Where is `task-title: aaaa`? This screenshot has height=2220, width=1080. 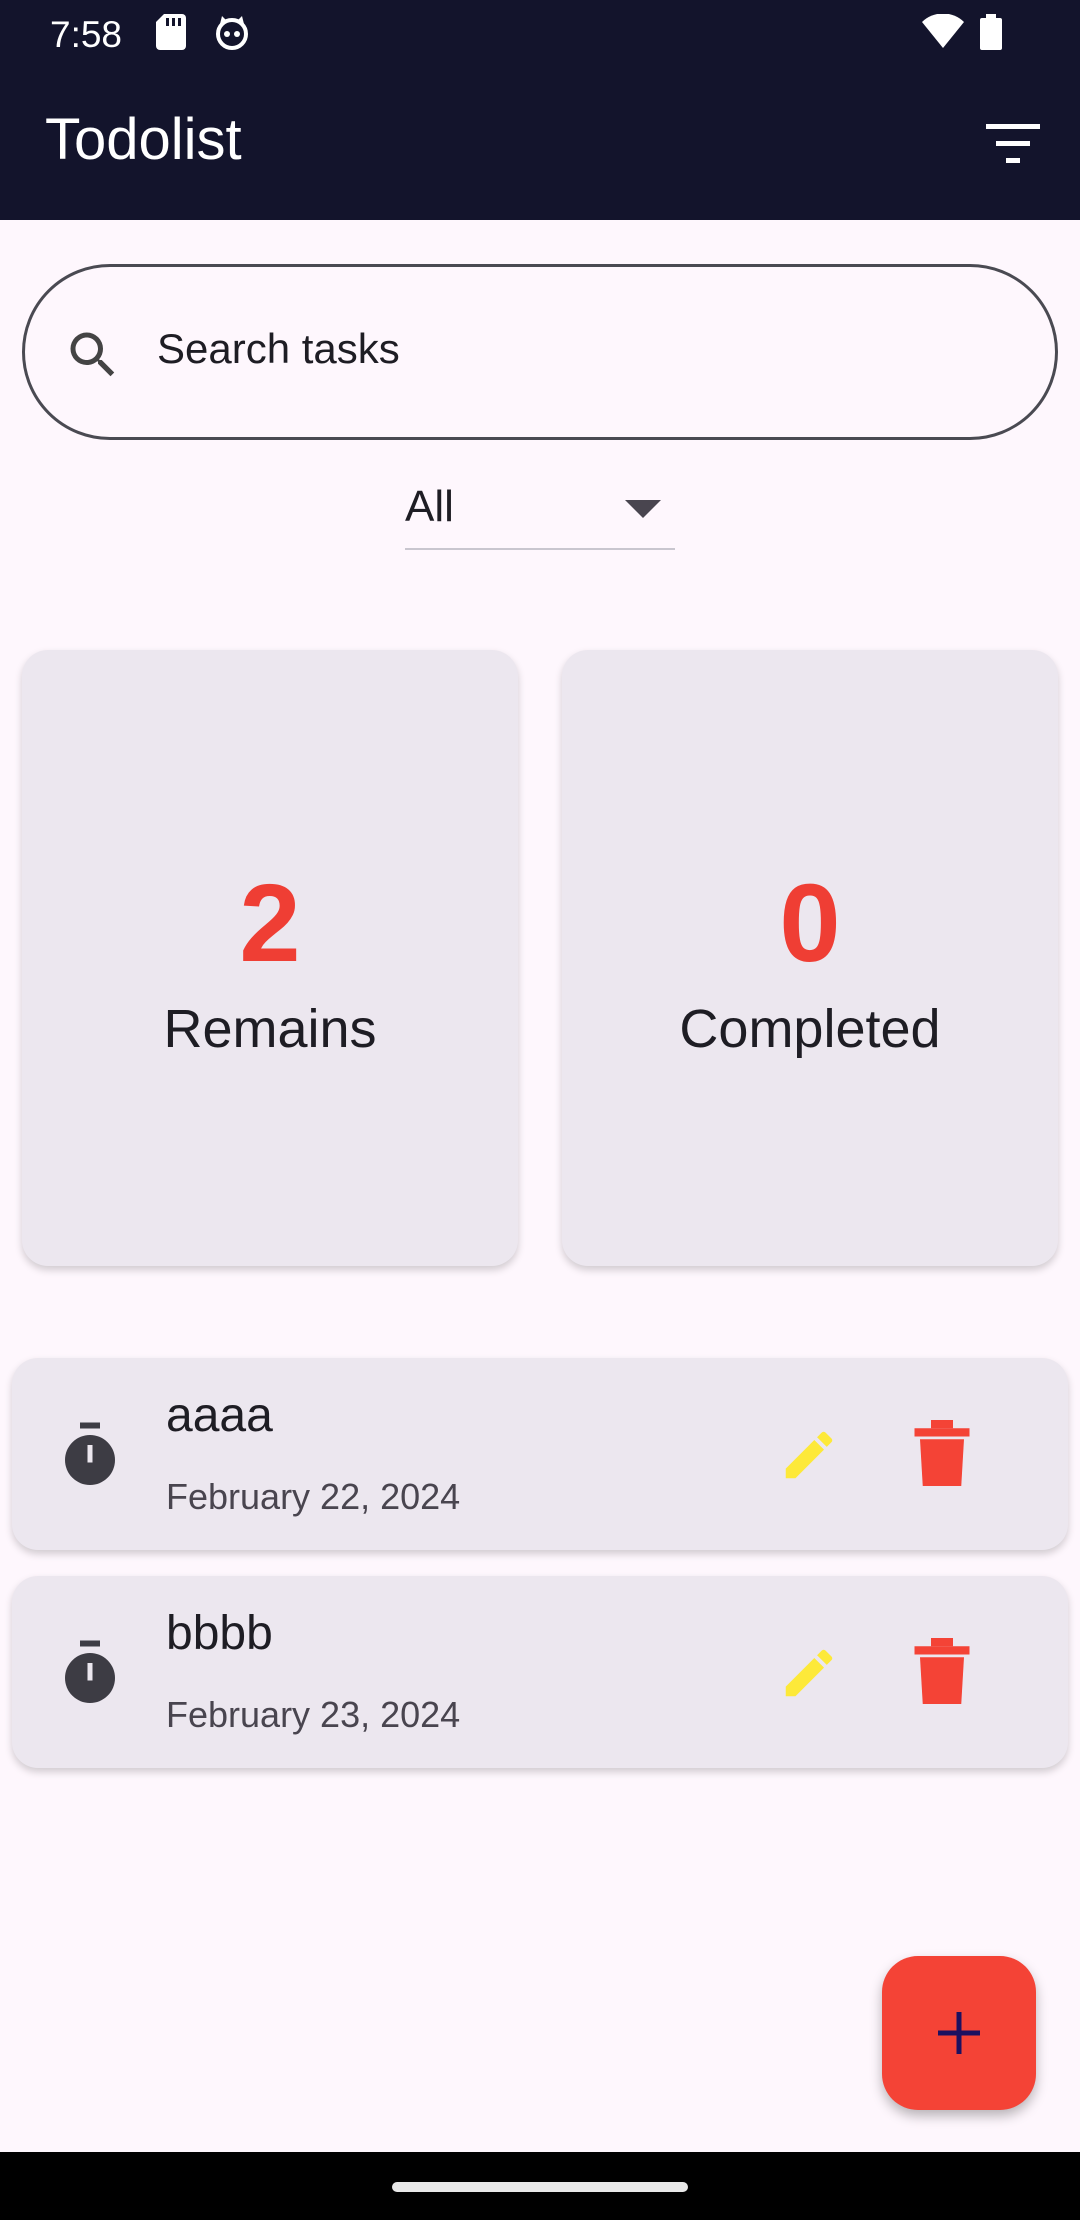 task-title: aaaa is located at coordinates (219, 1415).